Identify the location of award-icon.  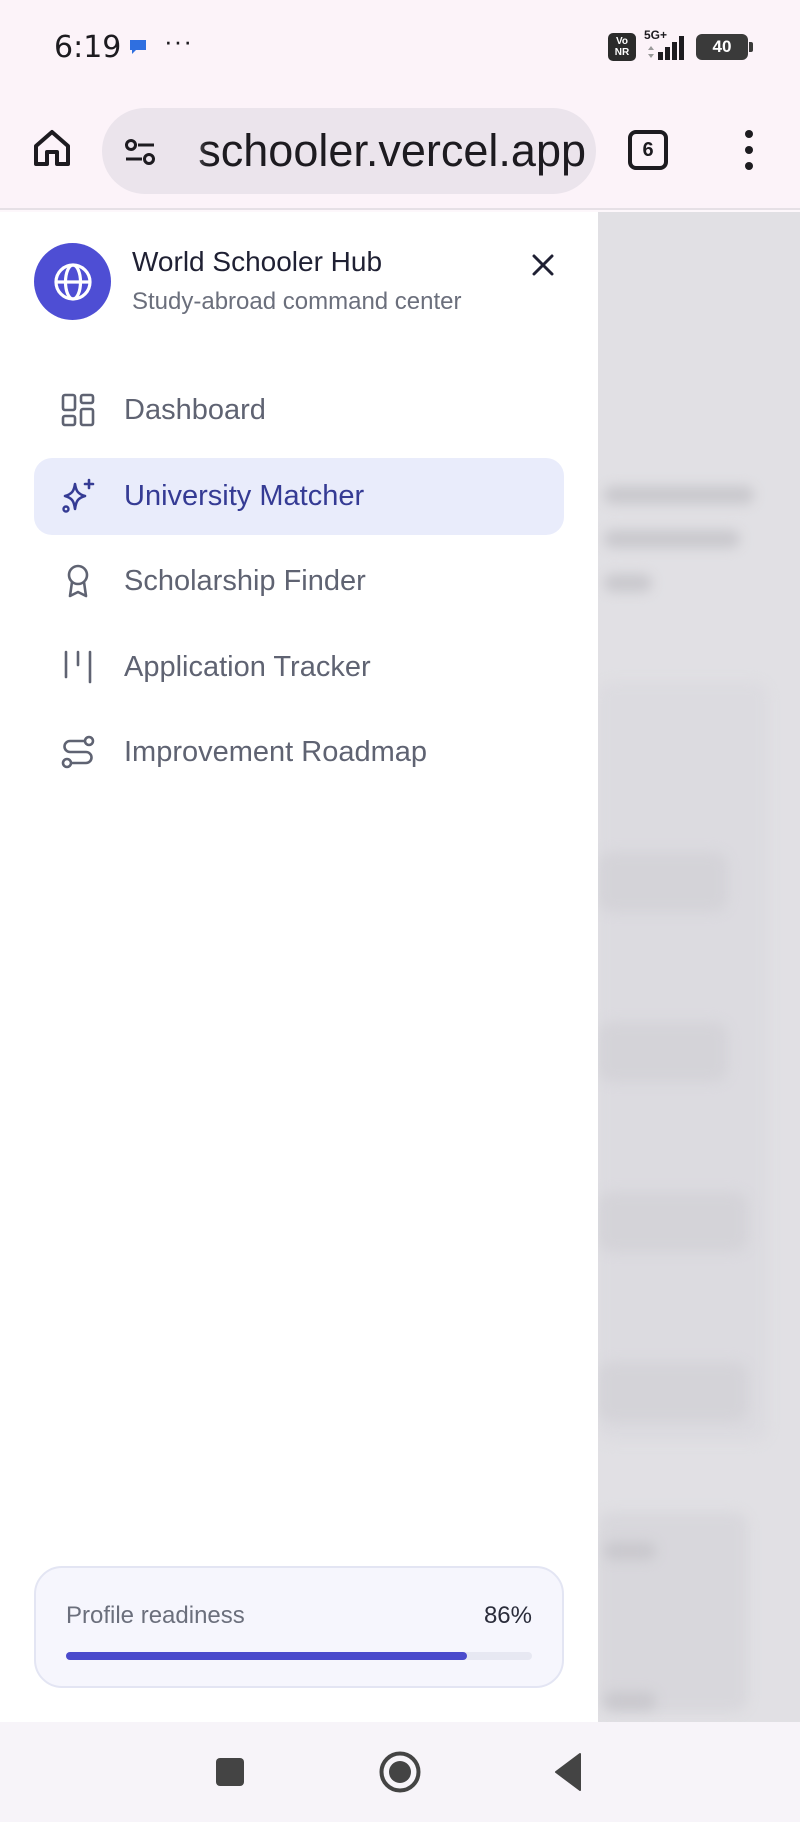
(78, 581).